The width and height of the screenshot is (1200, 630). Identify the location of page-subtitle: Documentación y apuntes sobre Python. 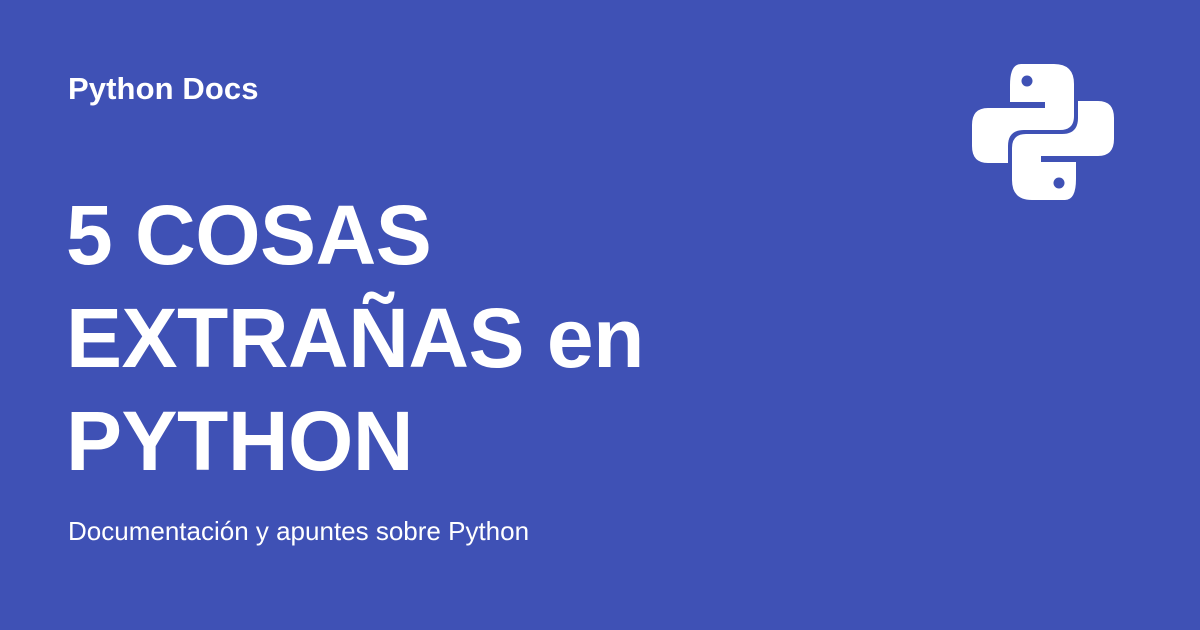
(299, 531).